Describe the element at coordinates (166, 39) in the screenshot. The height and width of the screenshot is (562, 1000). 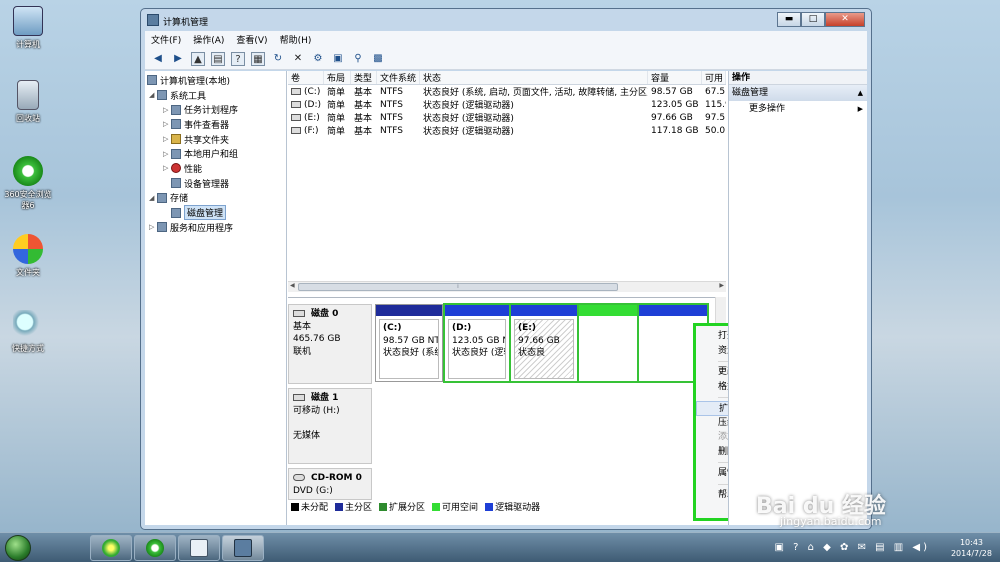
I see `menu-file: 文件(F)` at that location.